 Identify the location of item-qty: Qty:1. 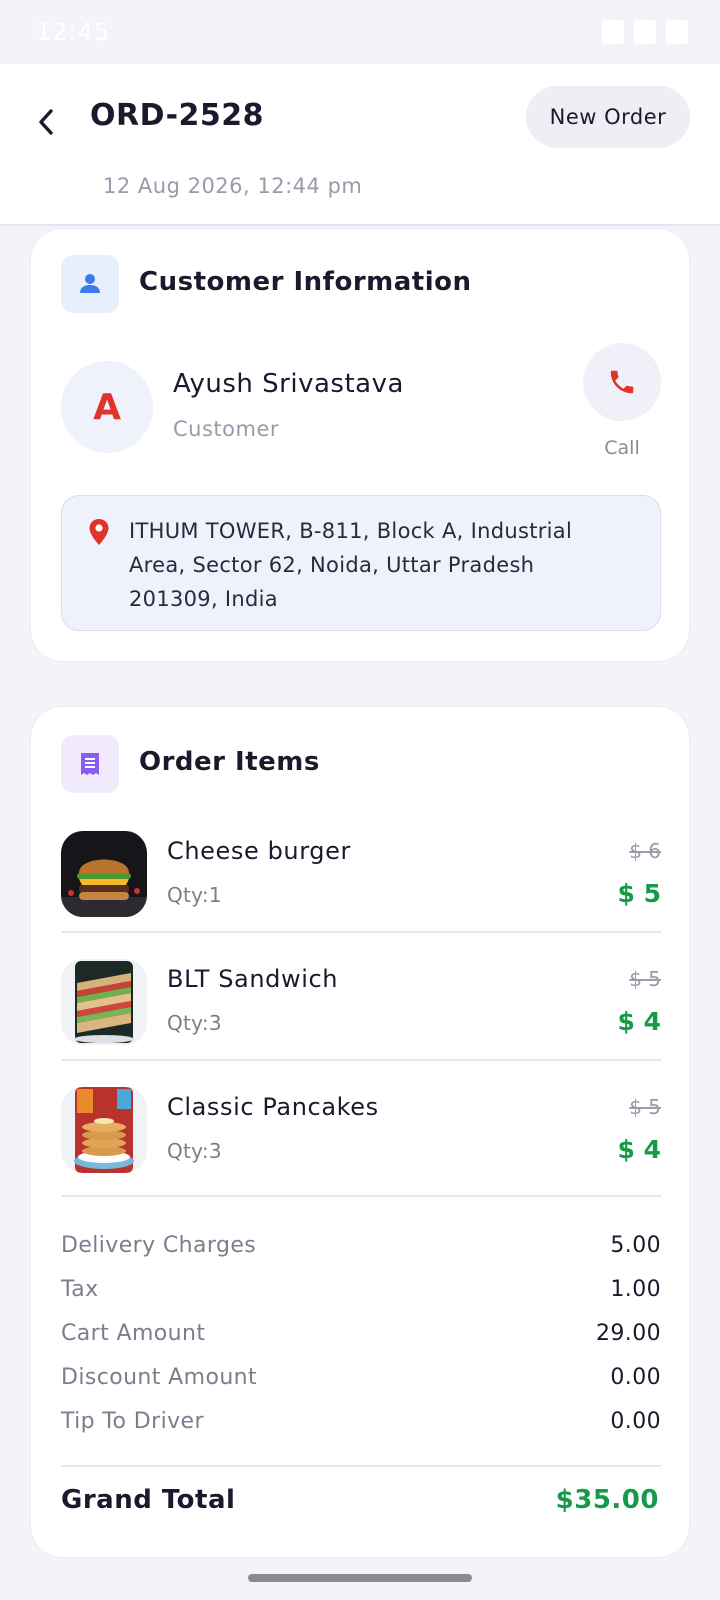
(194, 895).